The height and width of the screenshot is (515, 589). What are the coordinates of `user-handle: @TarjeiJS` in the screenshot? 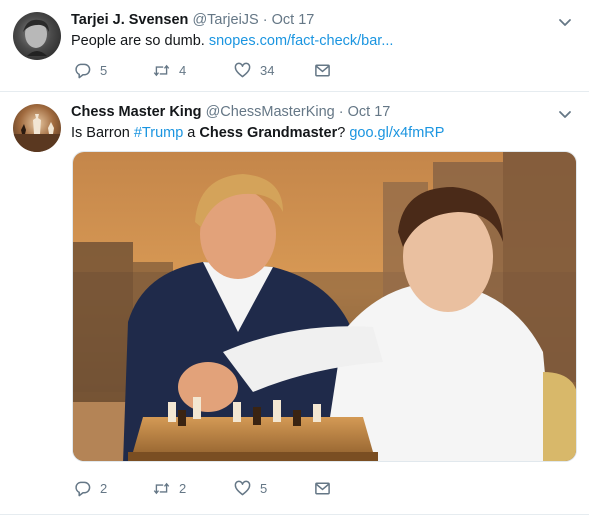 It's located at (225, 20).